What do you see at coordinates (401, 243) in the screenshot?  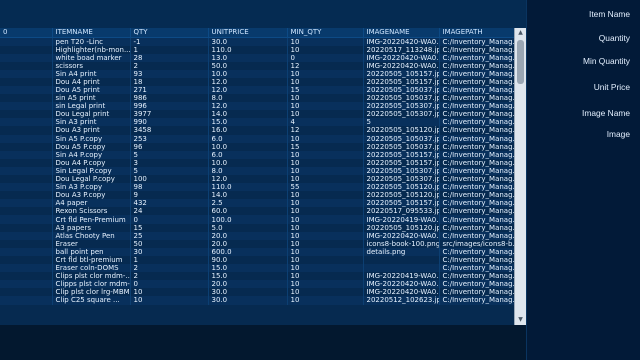 I see `cell-imagename: icons8-book-100.png` at bounding box center [401, 243].